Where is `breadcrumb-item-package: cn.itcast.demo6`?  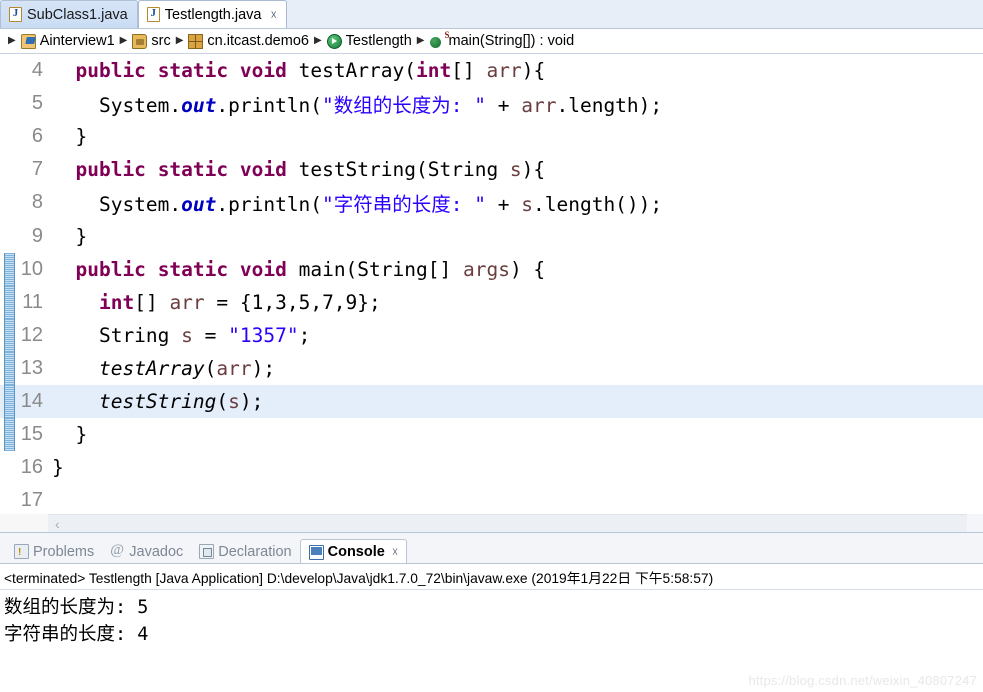
breadcrumb-item-package: cn.itcast.demo6 is located at coordinates (248, 41).